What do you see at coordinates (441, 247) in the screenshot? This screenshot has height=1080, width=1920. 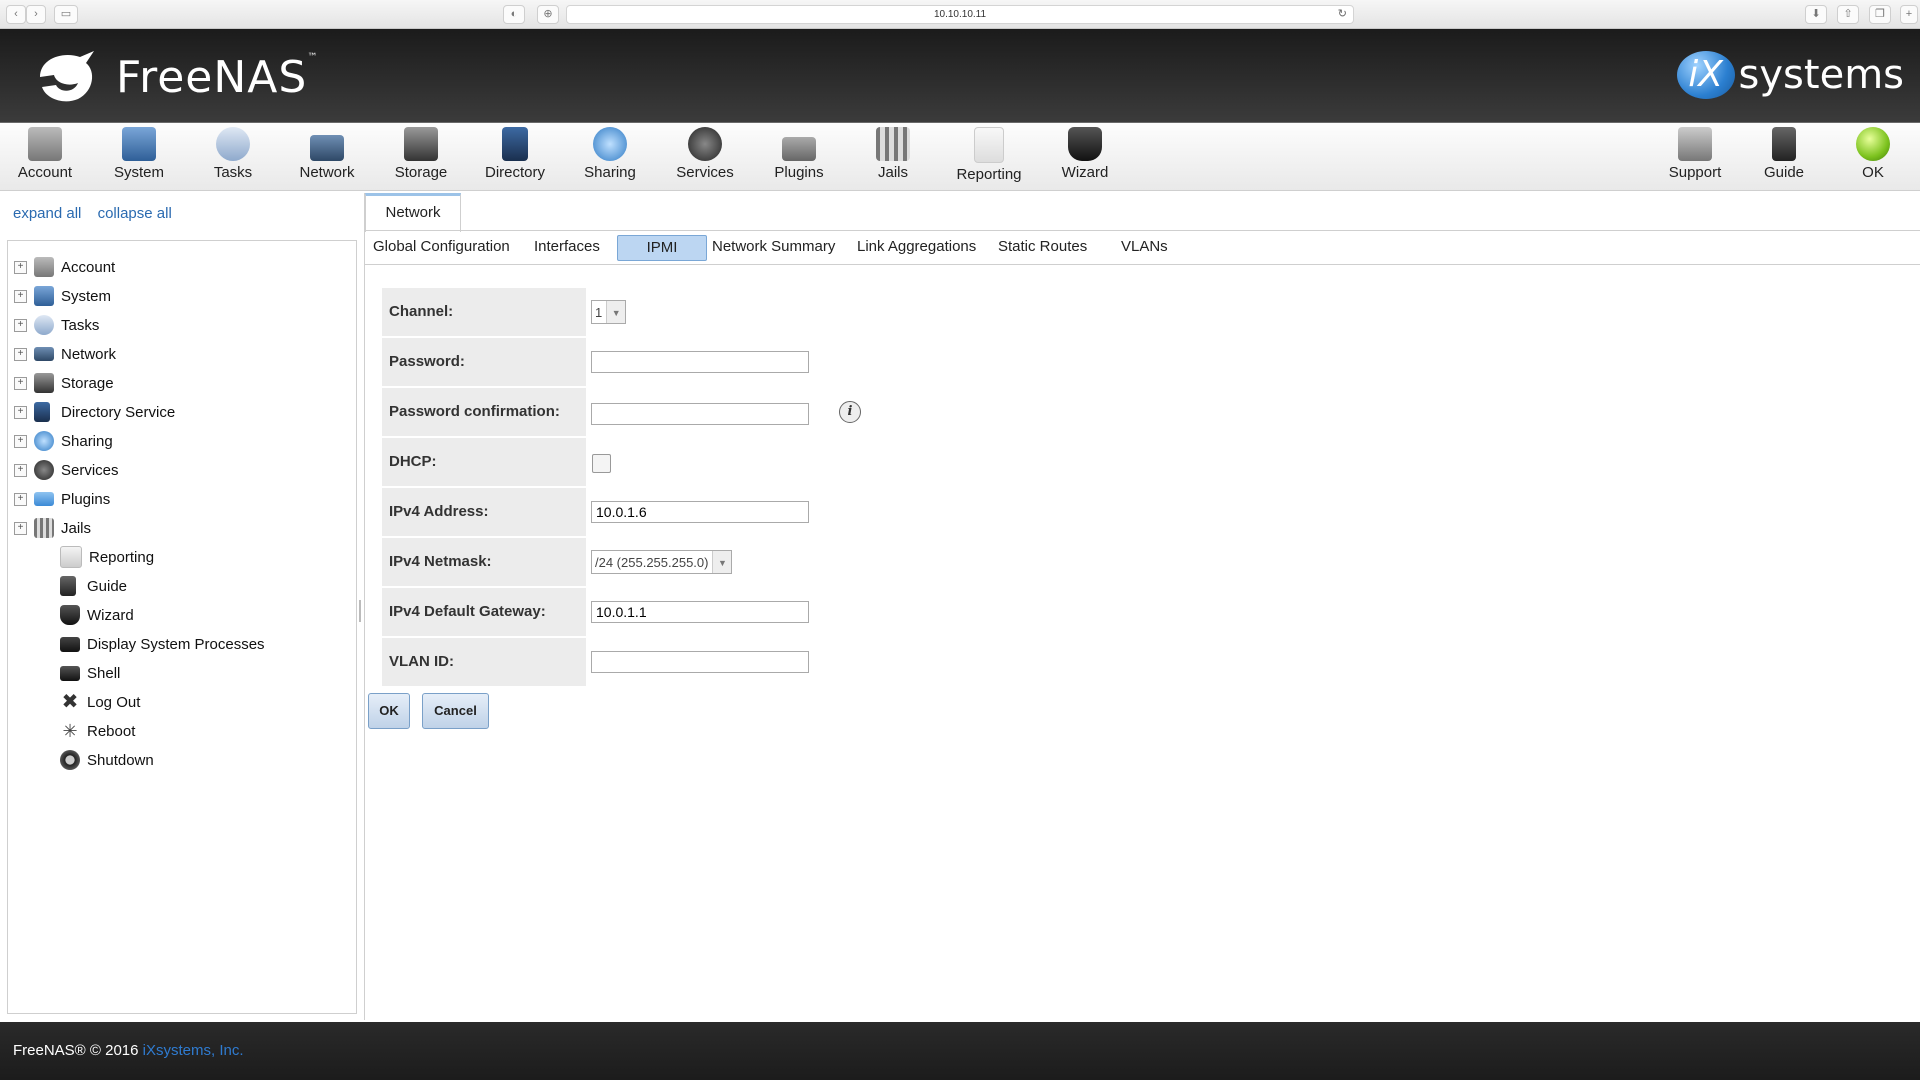 I see `subtab-global-configuration: Global Configuration` at bounding box center [441, 247].